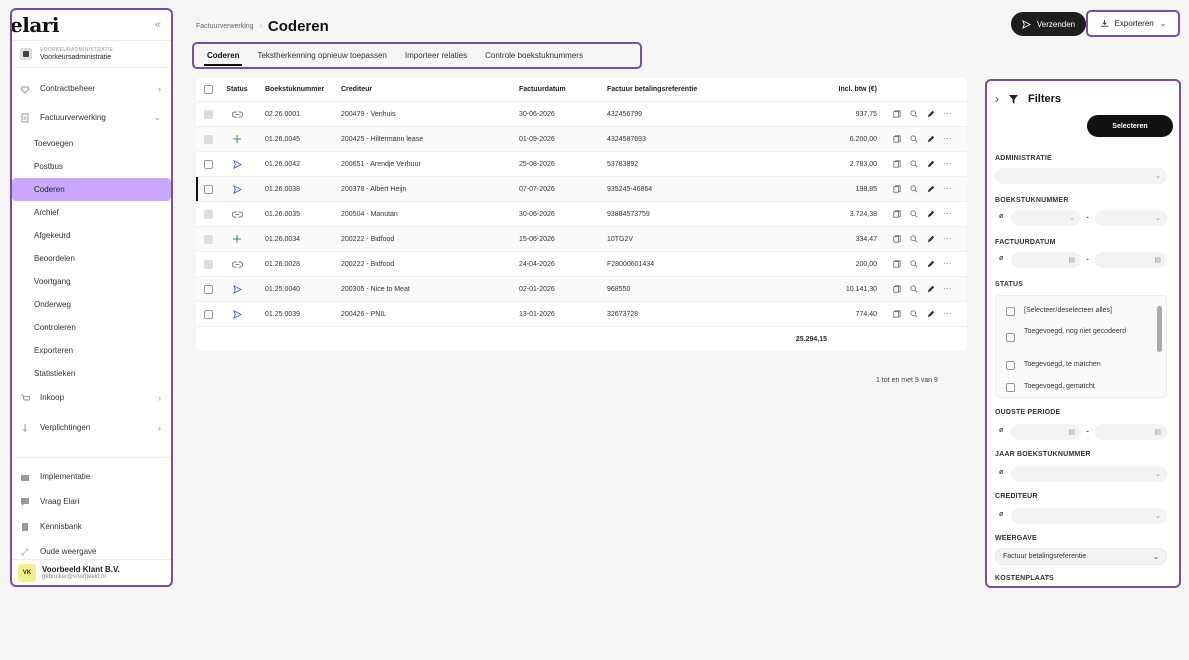 The image size is (1189, 660). Describe the element at coordinates (1089, 474) in the screenshot. I see `jaar-select: ⌄` at that location.